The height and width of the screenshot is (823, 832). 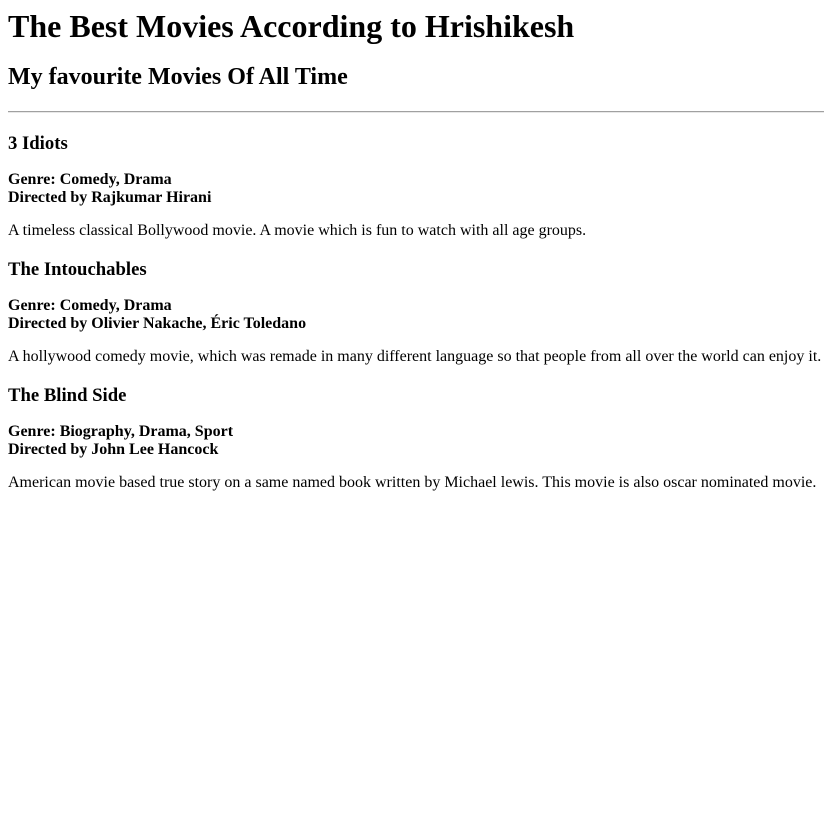 I want to click on movie-title: The Blind Side, so click(x=67, y=395).